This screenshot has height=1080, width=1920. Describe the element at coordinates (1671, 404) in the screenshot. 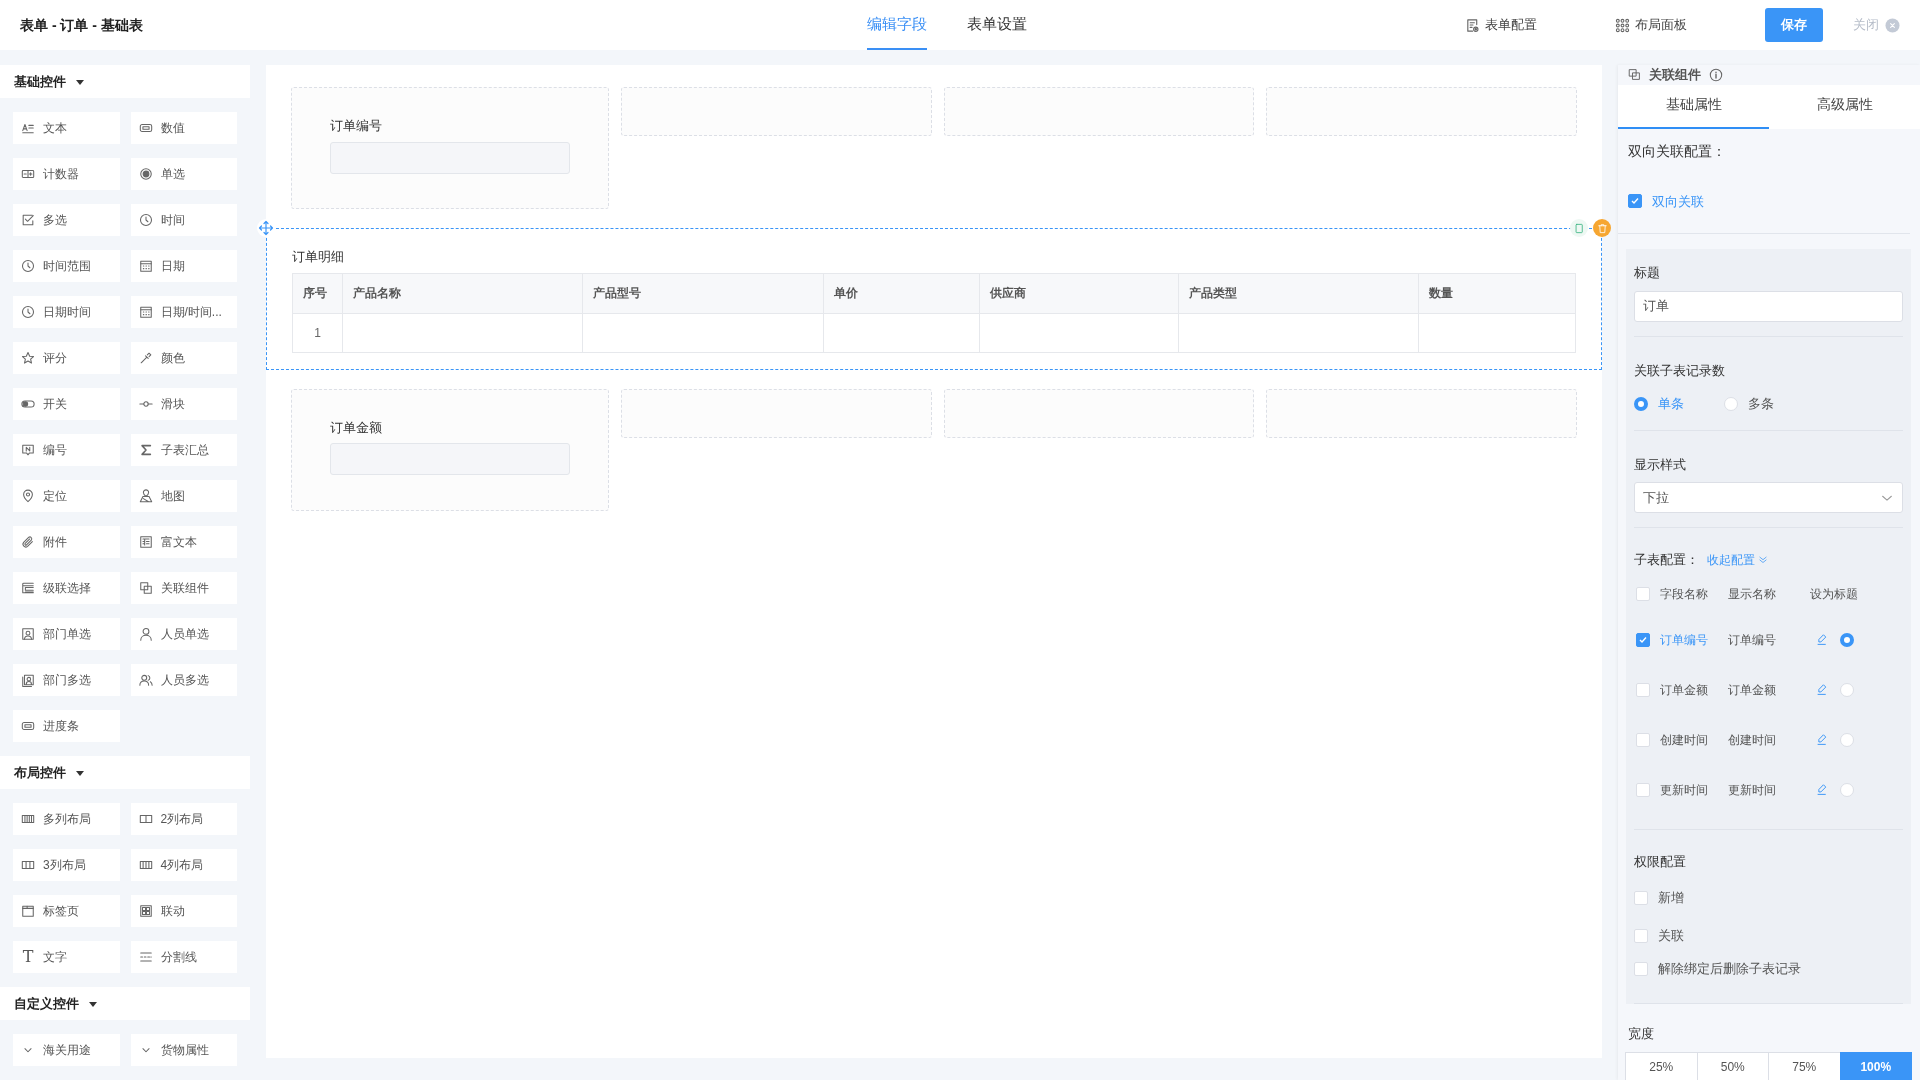

I see `radio-label: 单条` at that location.